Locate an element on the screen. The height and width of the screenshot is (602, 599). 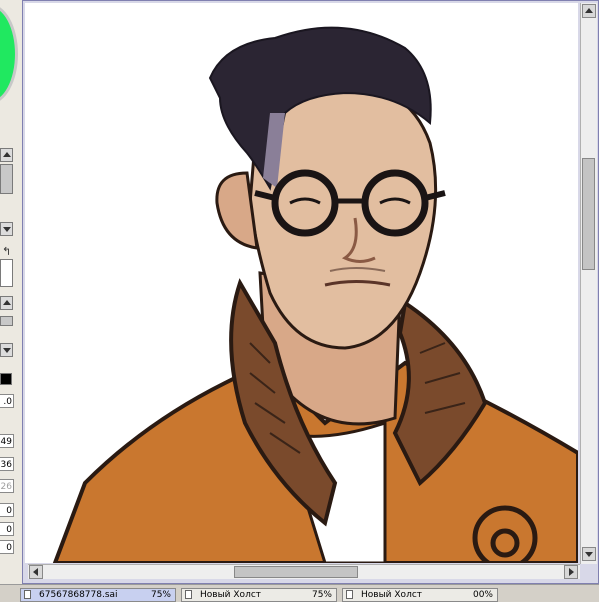
tab-zoom: 00% is located at coordinates (482, 595).